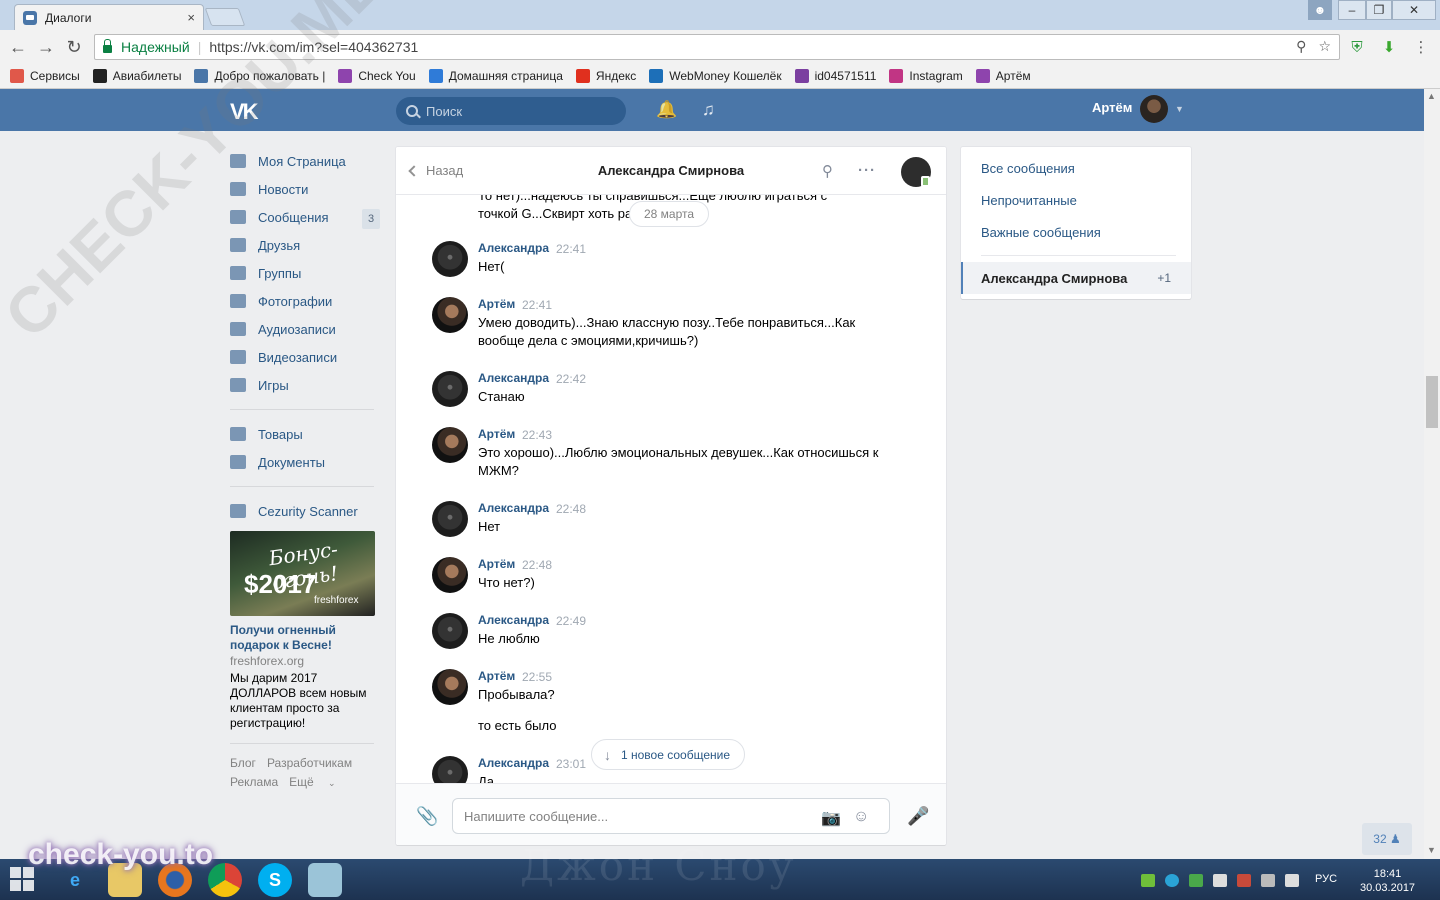 The height and width of the screenshot is (900, 1440). I want to click on more-dots-icon: ···, so click(867, 170).